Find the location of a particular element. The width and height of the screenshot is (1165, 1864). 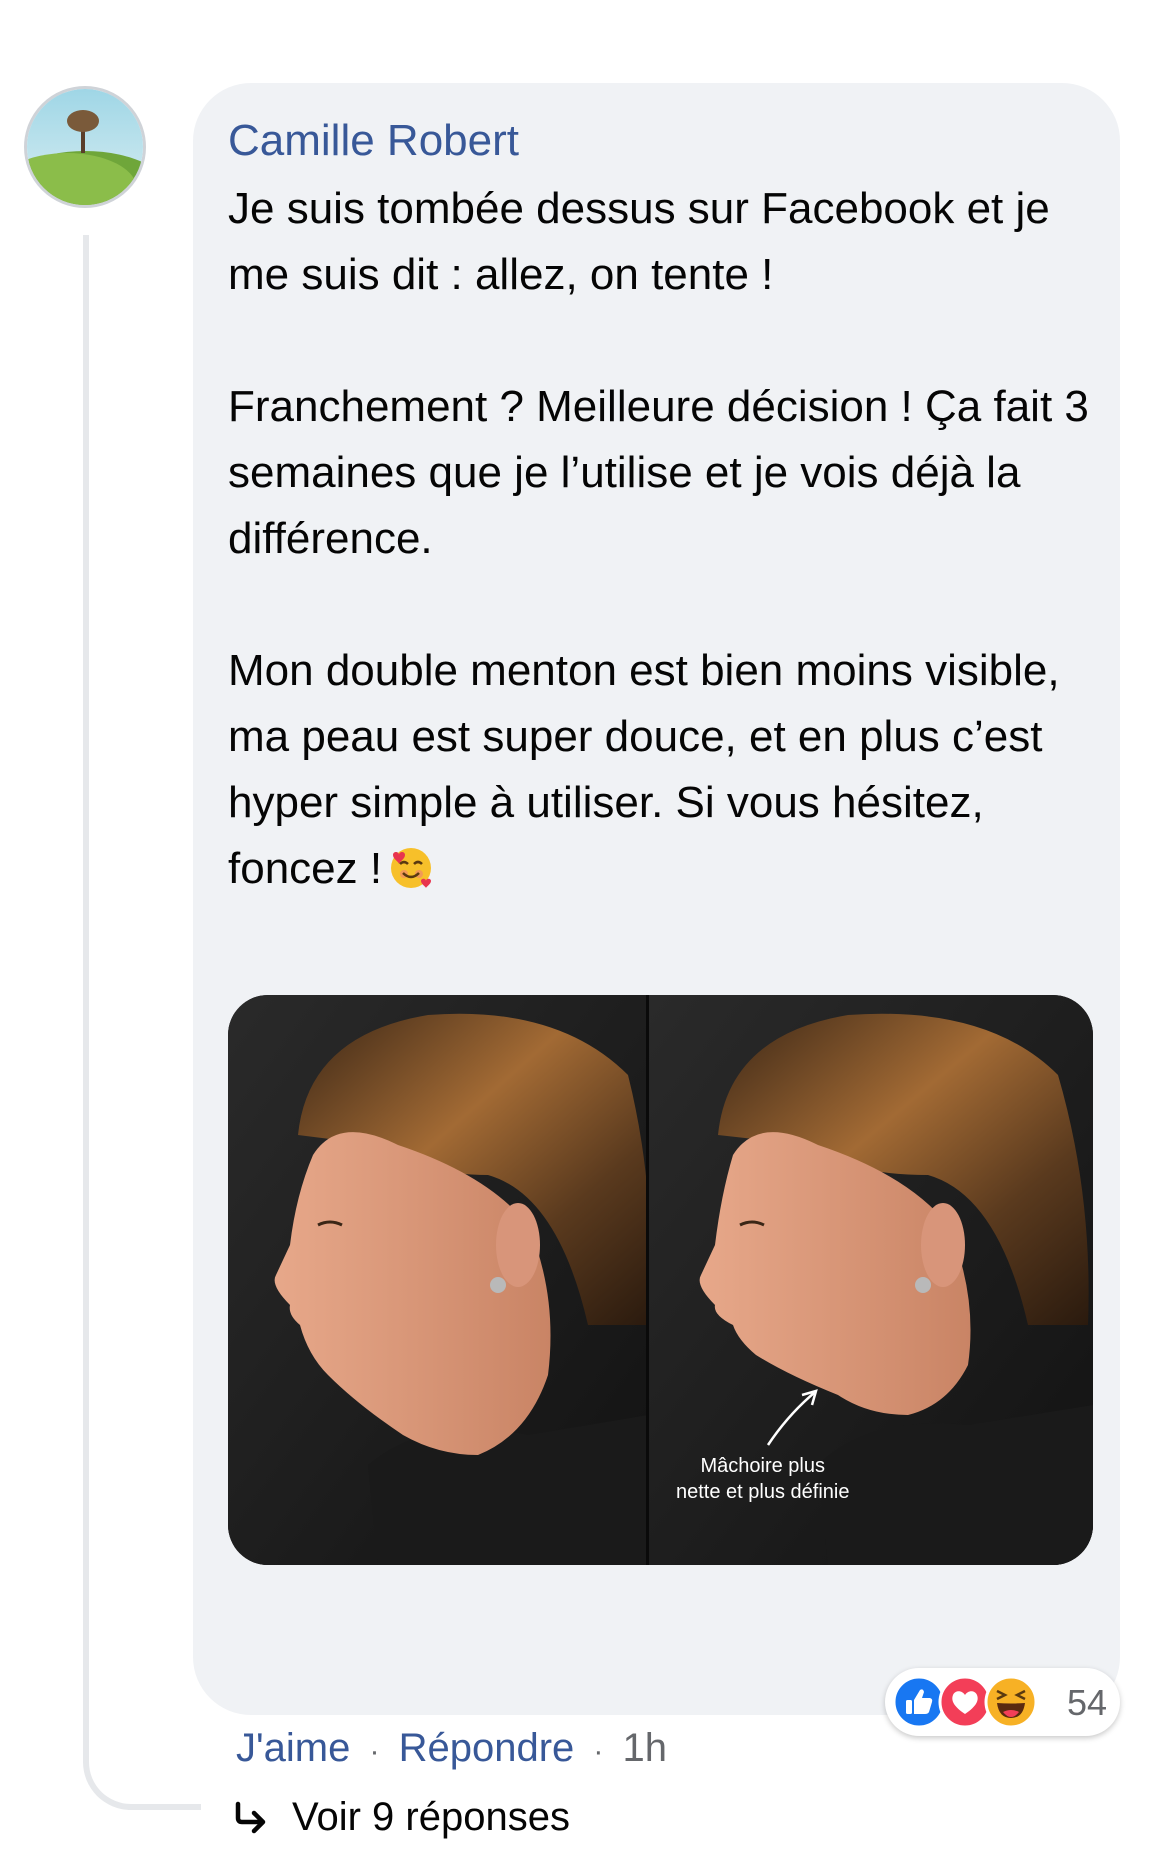

photo-annotation-line-1: Mâchoire plus is located at coordinates (762, 1466).